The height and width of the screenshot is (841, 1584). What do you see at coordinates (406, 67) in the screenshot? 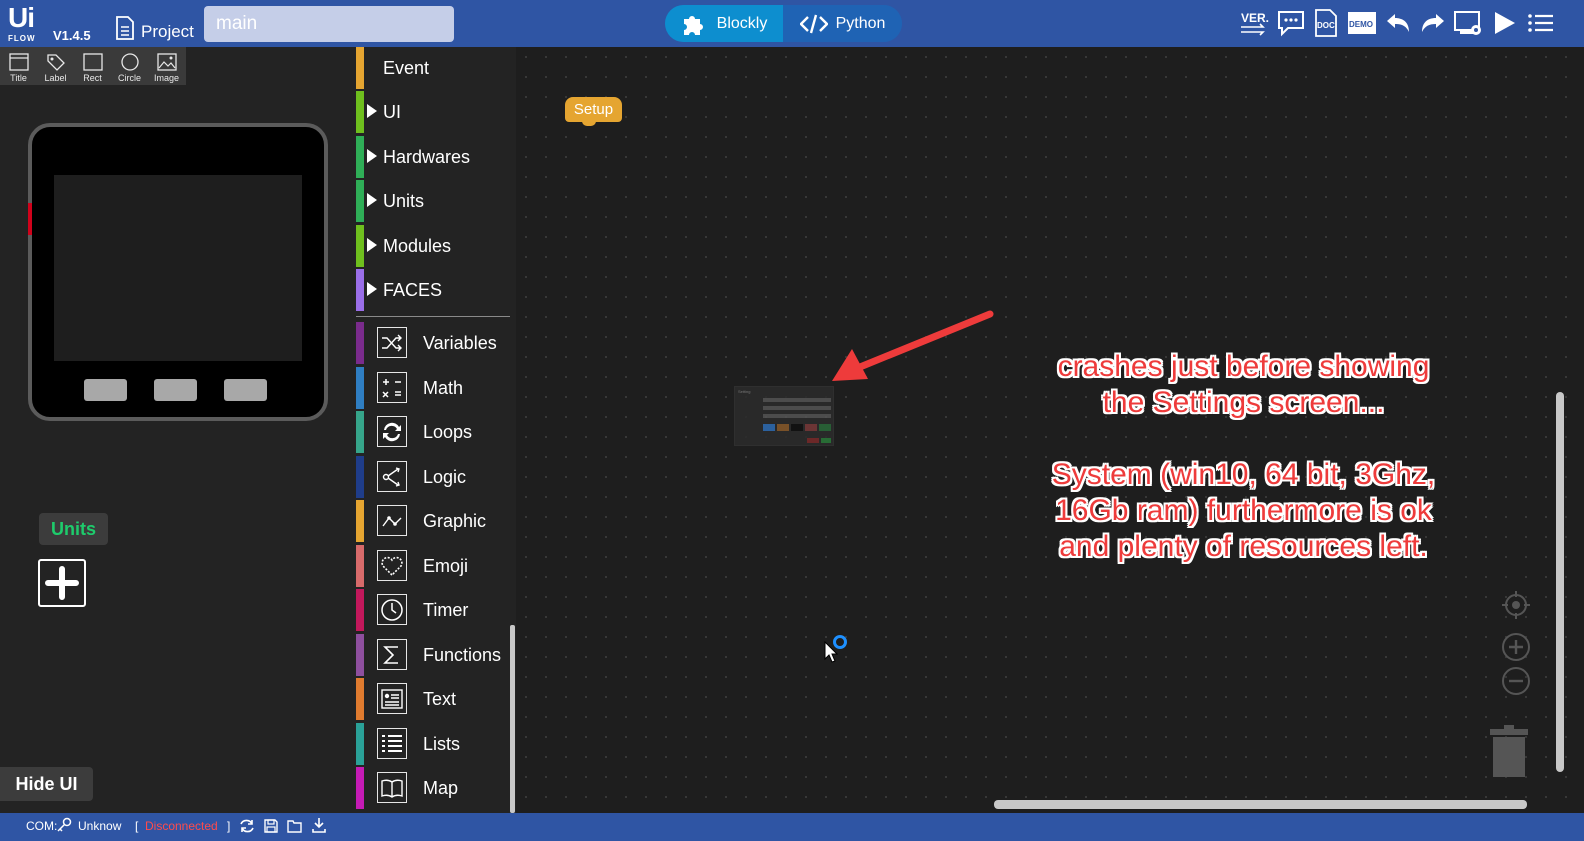
I see `category-label: Event` at bounding box center [406, 67].